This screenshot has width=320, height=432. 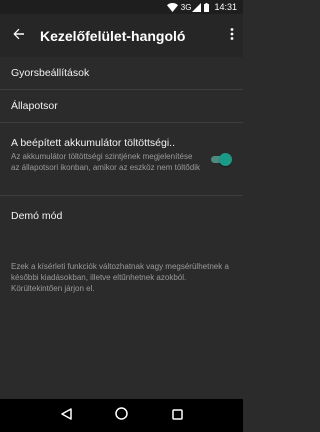 I want to click on back-arrow-icon, so click(x=19, y=36).